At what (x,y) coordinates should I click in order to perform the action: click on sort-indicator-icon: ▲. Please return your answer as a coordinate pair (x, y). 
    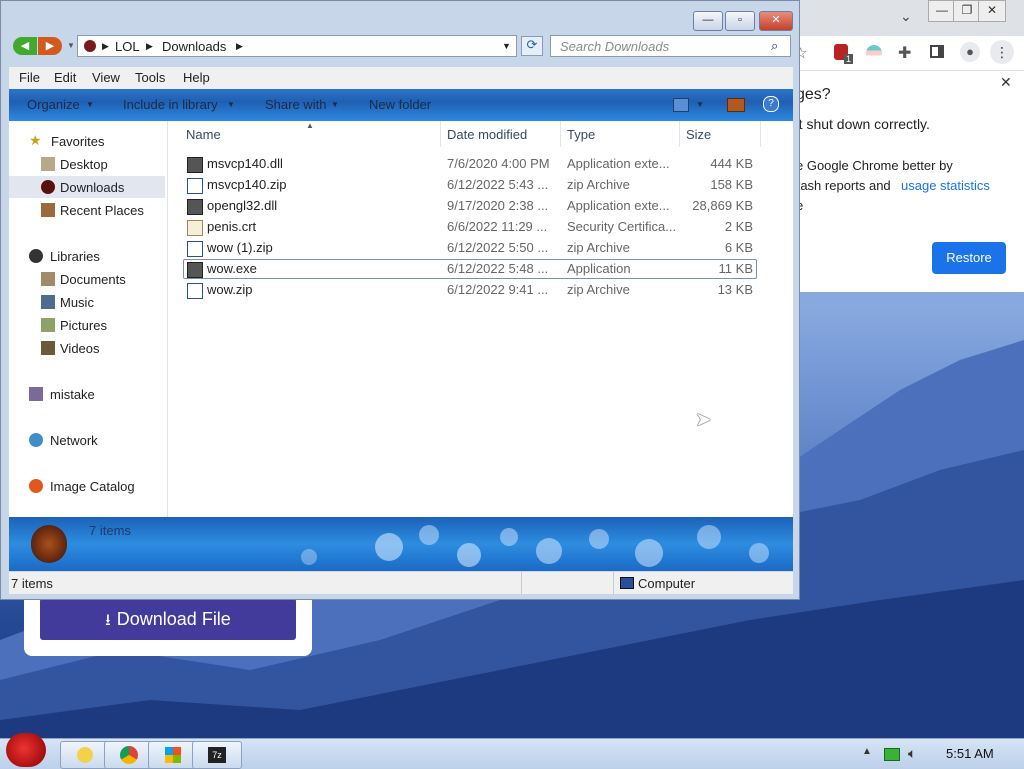
    Looking at the image, I should click on (310, 125).